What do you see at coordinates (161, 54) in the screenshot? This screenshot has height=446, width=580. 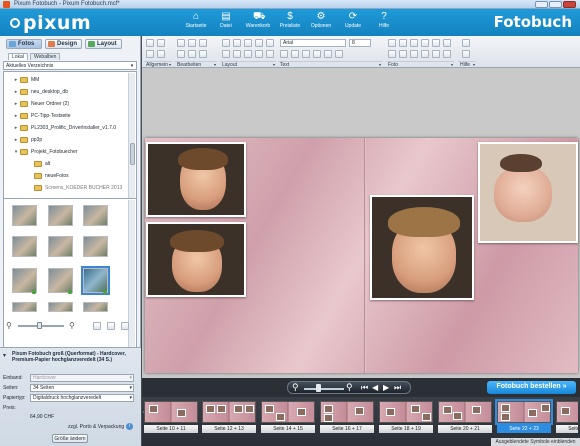 I see `redo-icon` at bounding box center [161, 54].